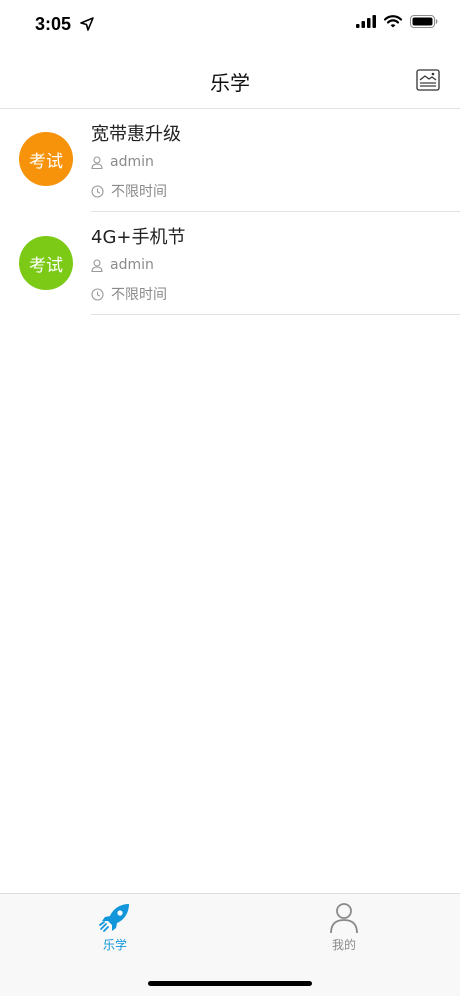 This screenshot has width=460, height=996. Describe the element at coordinates (366, 21) in the screenshot. I see `cellular-signal-icon` at that location.